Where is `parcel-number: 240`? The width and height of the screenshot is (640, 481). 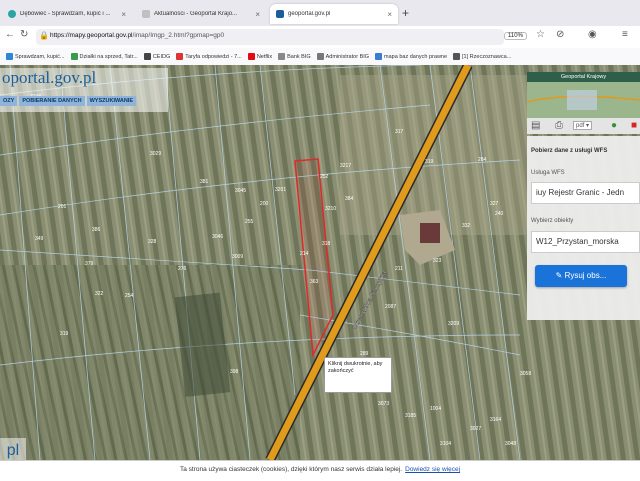
parcel-number: 240 is located at coordinates (499, 214).